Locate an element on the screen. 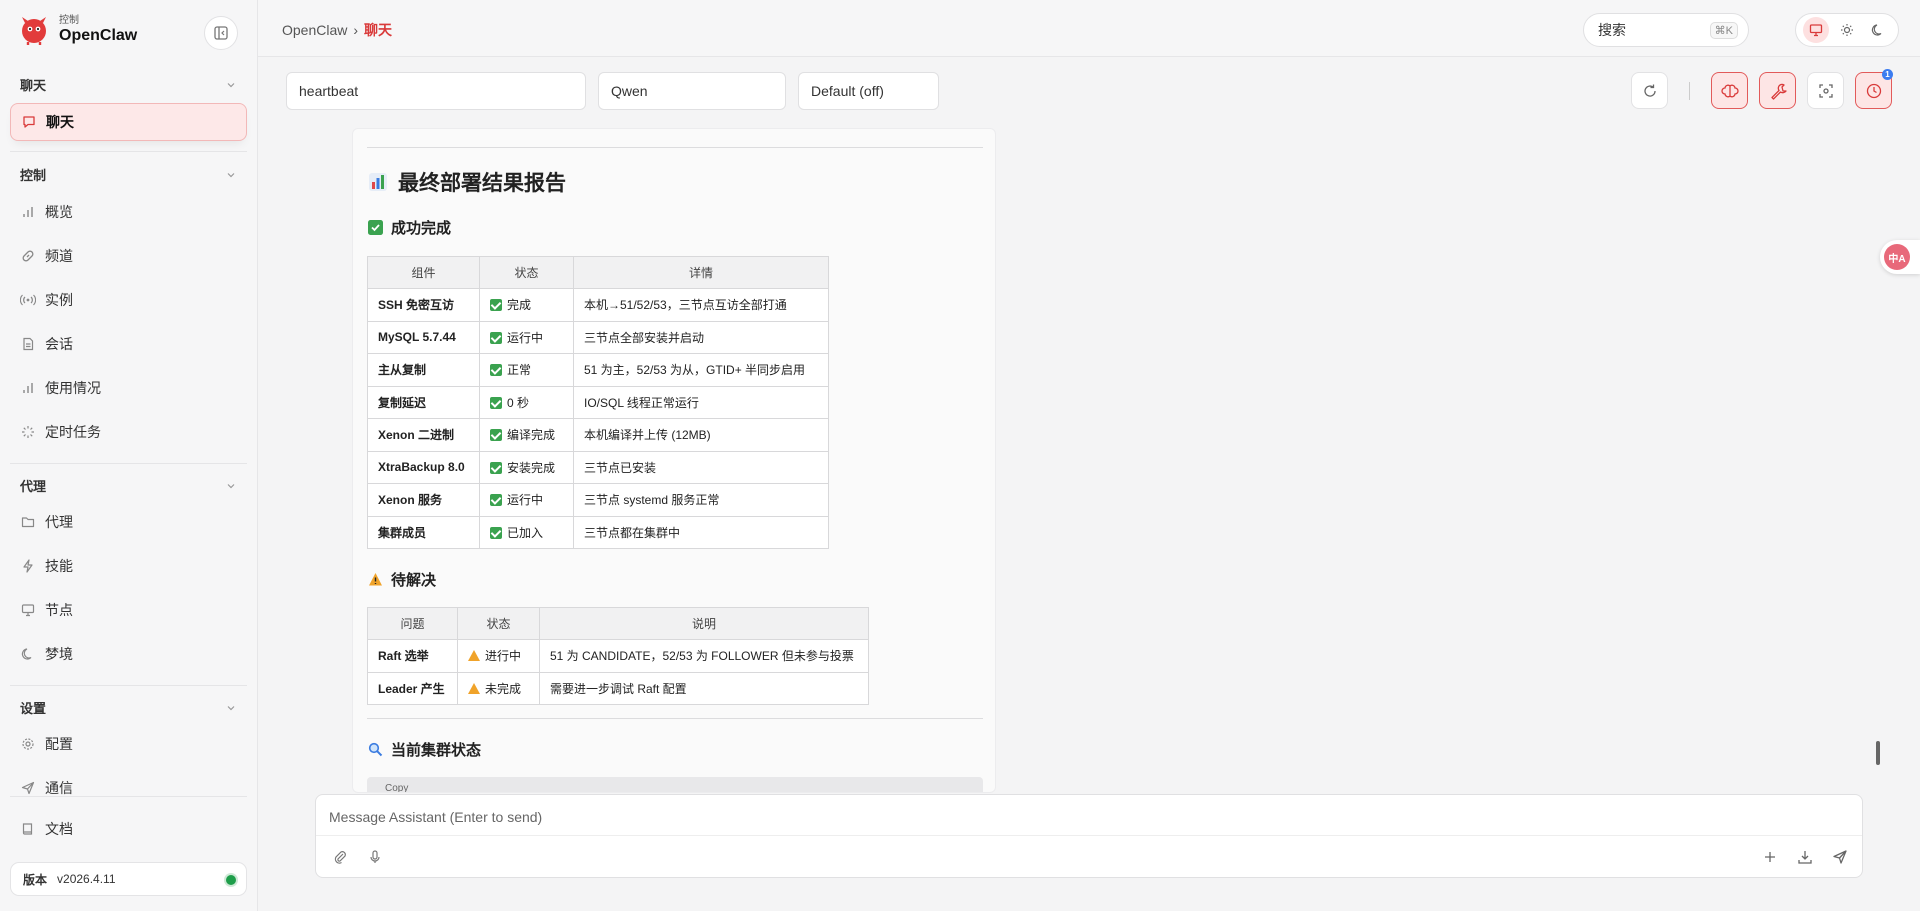  focus-mode-button is located at coordinates (1825, 90).